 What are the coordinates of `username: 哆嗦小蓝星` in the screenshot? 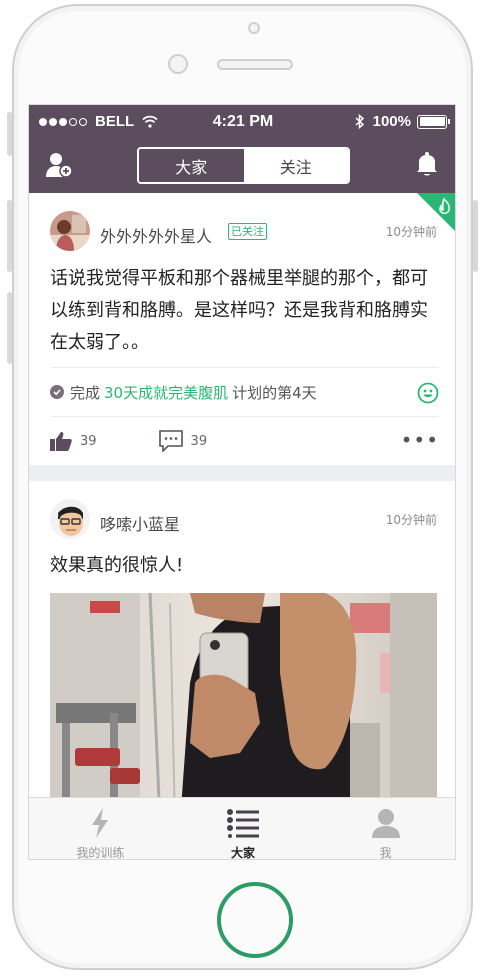 It's located at (140, 523).